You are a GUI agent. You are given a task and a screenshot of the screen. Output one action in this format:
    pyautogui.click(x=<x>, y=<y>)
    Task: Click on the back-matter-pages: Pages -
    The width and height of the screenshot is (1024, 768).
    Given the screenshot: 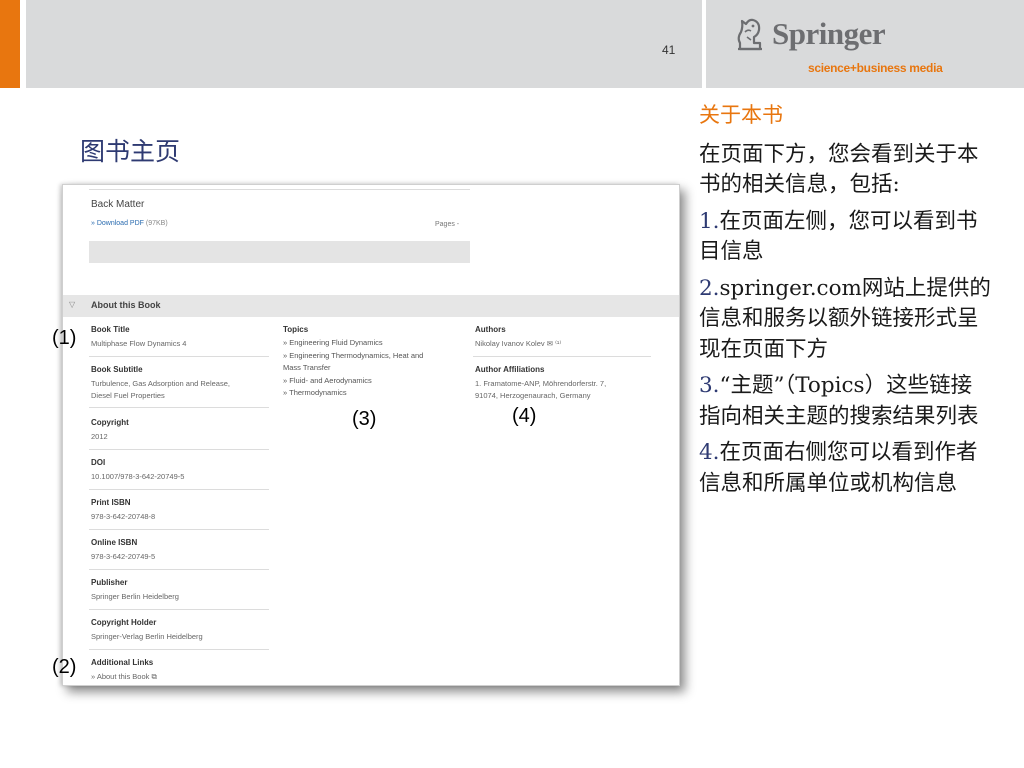 What is the action you would take?
    pyautogui.click(x=447, y=224)
    